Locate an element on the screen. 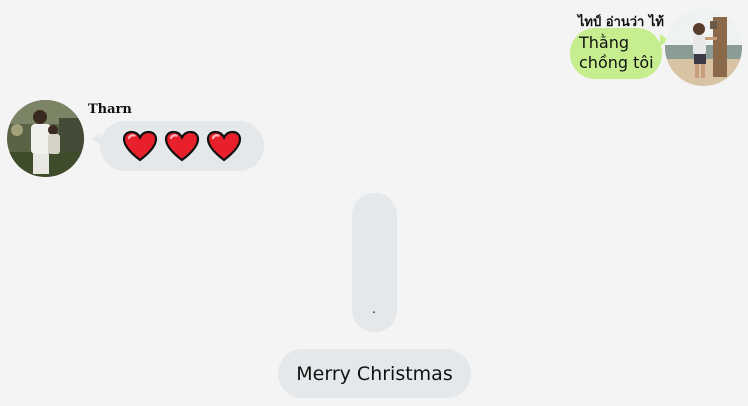  bubble-tail is located at coordinates (96, 139).